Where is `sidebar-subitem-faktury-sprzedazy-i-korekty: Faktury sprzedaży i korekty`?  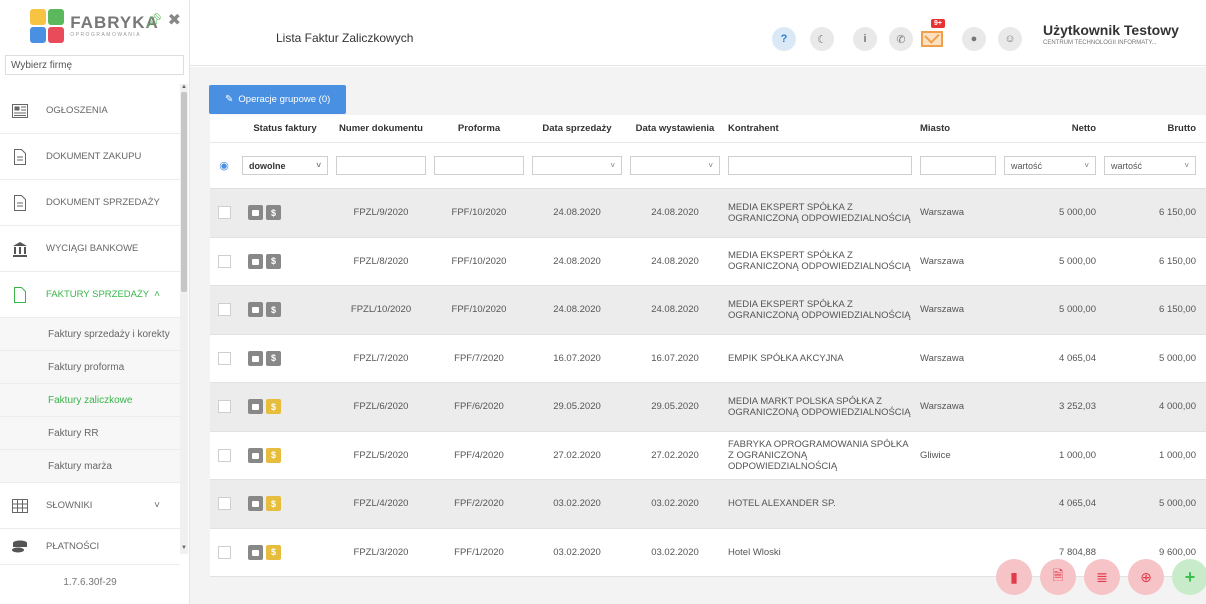 sidebar-subitem-faktury-sprzedazy-i-korekty: Faktury sprzedaży i korekty is located at coordinates (90, 334).